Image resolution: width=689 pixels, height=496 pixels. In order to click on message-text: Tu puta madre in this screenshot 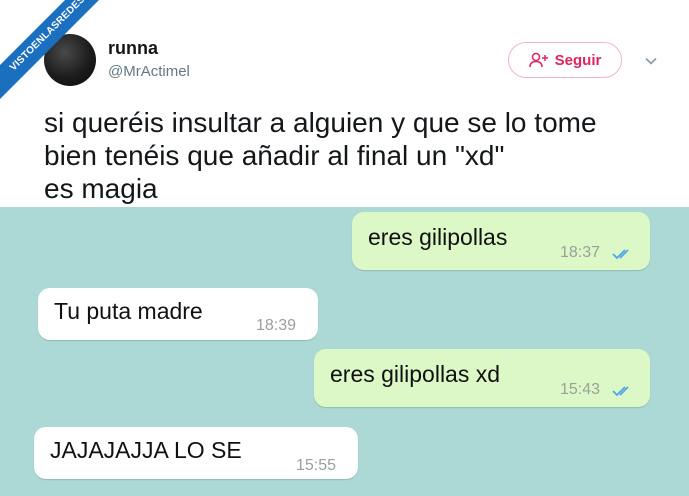, I will do `click(128, 311)`.